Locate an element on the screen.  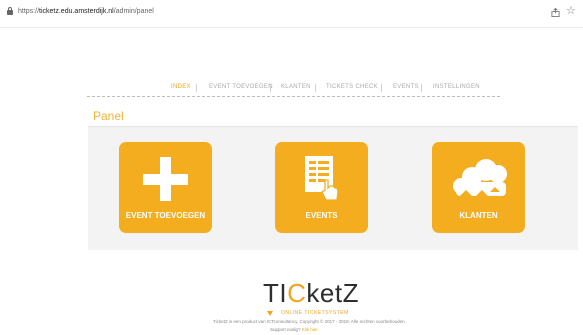
klanten-tile: KLANTEN is located at coordinates (478, 187).